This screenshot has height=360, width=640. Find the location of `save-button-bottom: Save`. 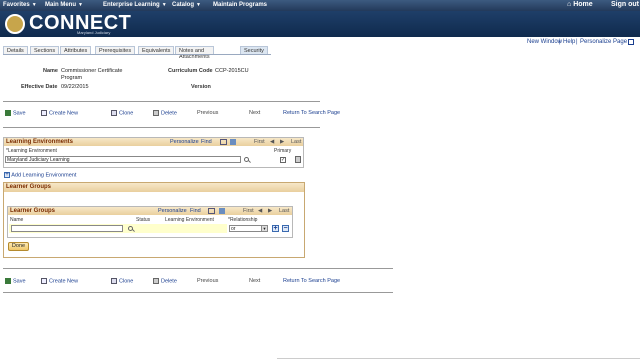

save-button-bottom: Save is located at coordinates (15, 281).